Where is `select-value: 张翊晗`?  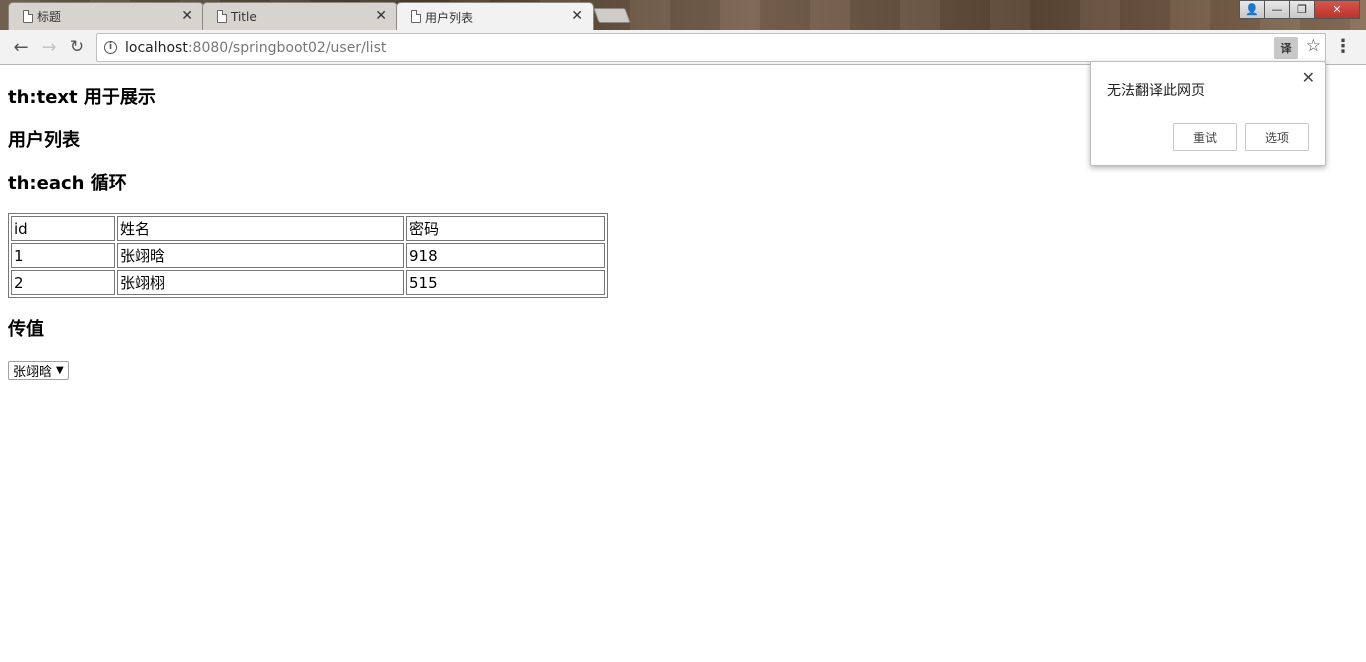
select-value: 张翊晗 is located at coordinates (33, 372).